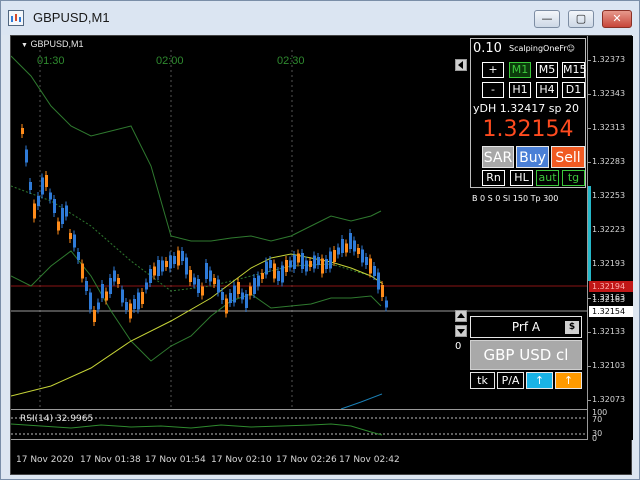  Describe the element at coordinates (170, 61) in the screenshot. I see `time-marker: 02:00` at that location.